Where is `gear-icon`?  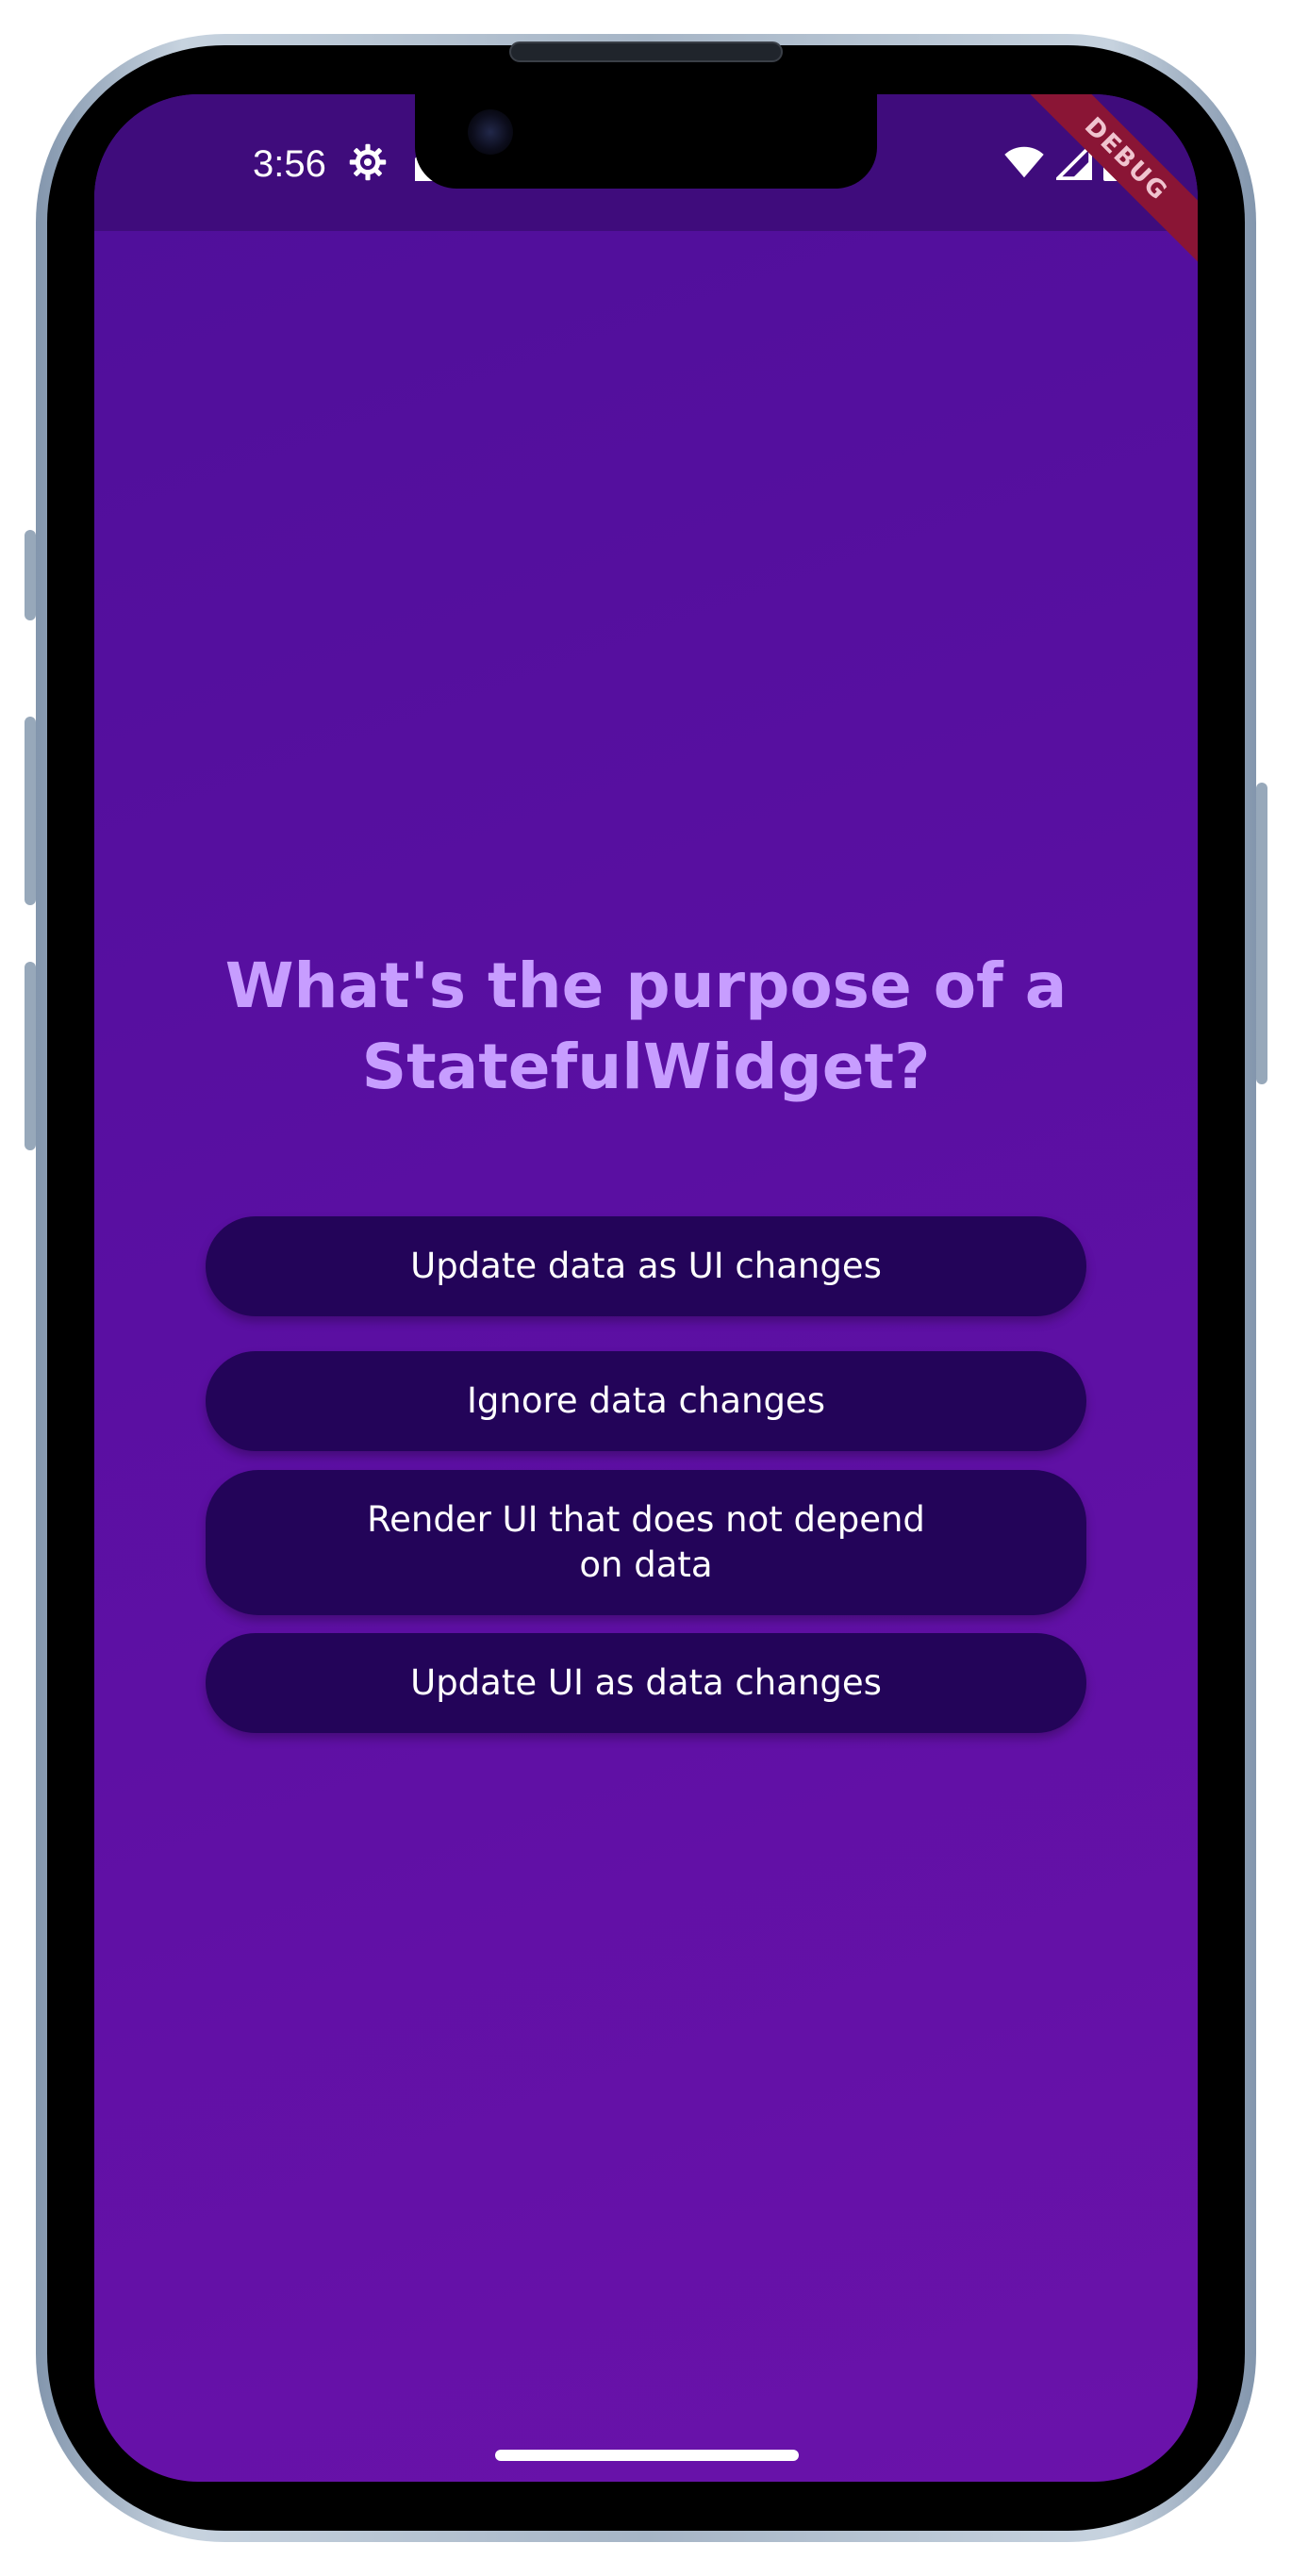 gear-icon is located at coordinates (368, 162).